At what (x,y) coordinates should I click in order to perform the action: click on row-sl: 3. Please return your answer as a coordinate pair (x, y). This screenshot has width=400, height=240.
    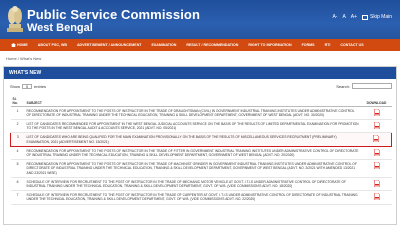
    Looking at the image, I should click on (17, 139).